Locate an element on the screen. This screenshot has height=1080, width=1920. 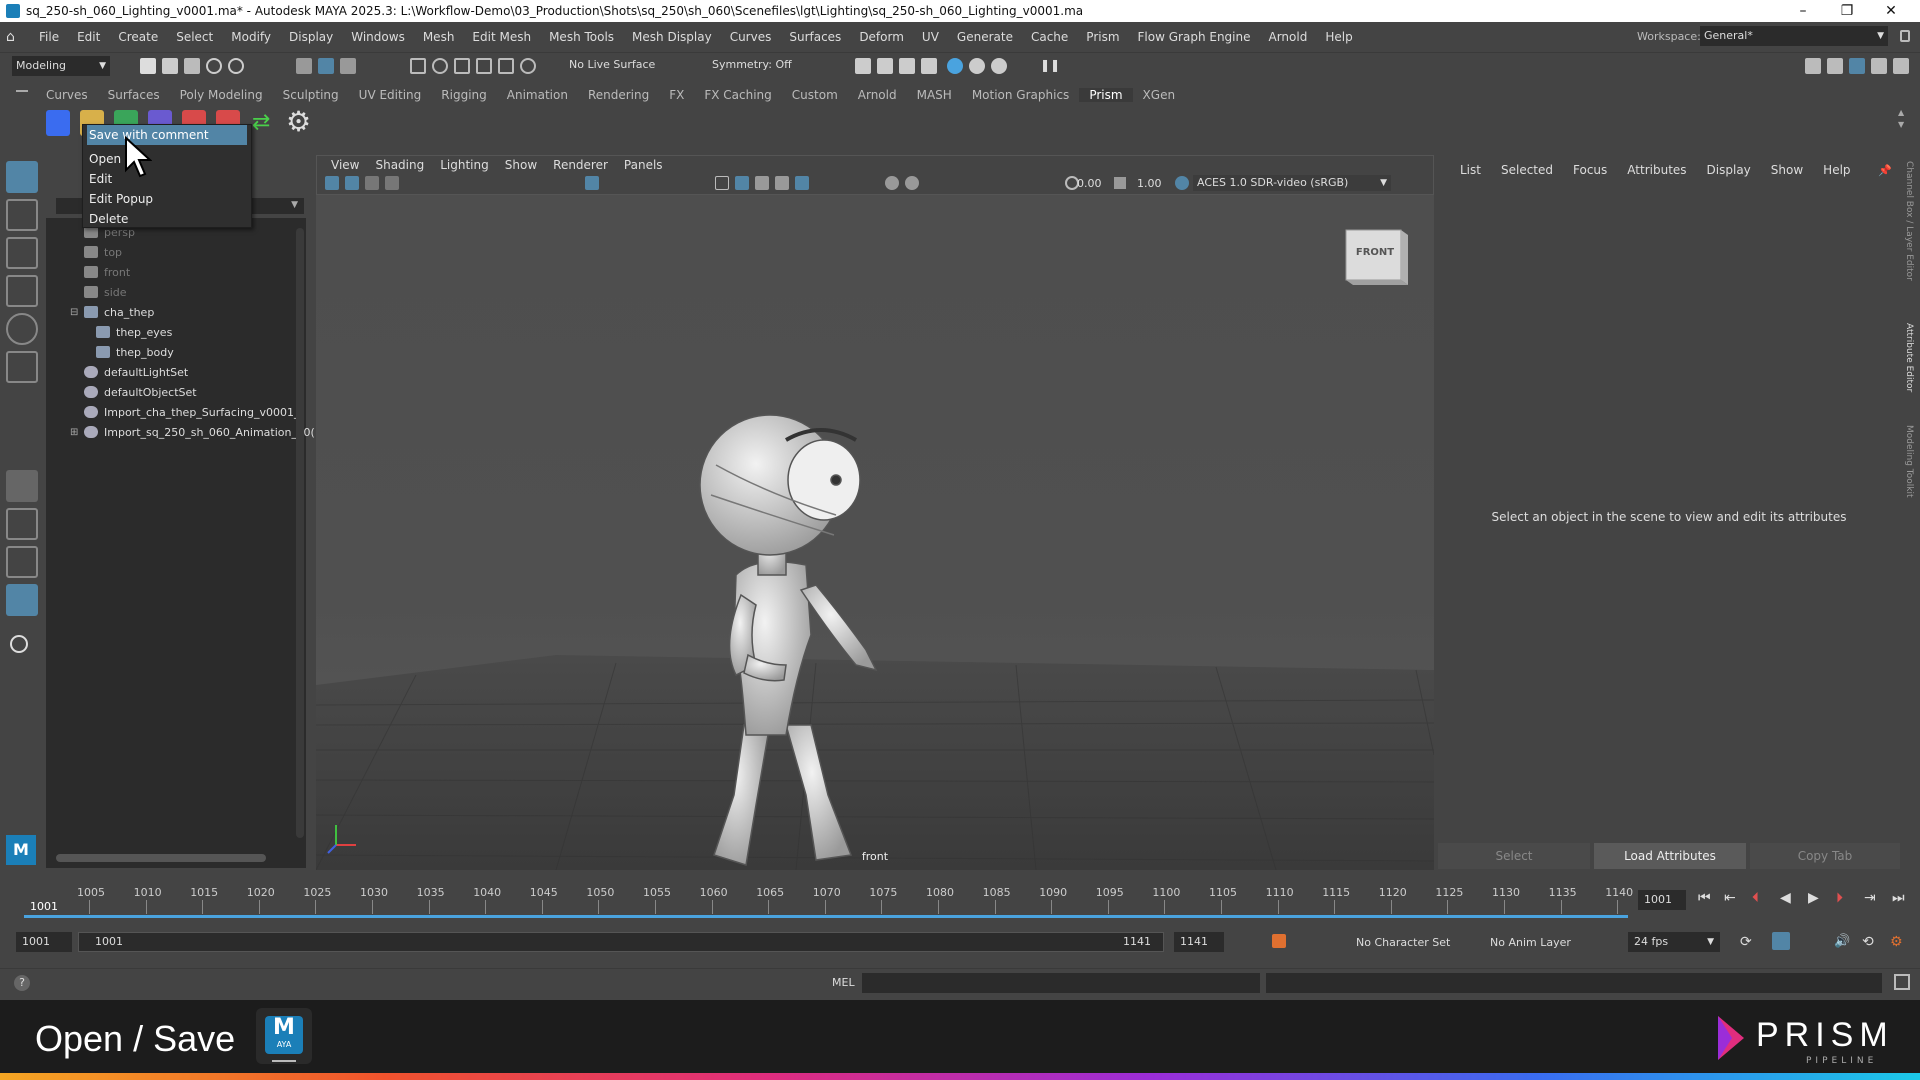
undo-icon is located at coordinates (214, 66).